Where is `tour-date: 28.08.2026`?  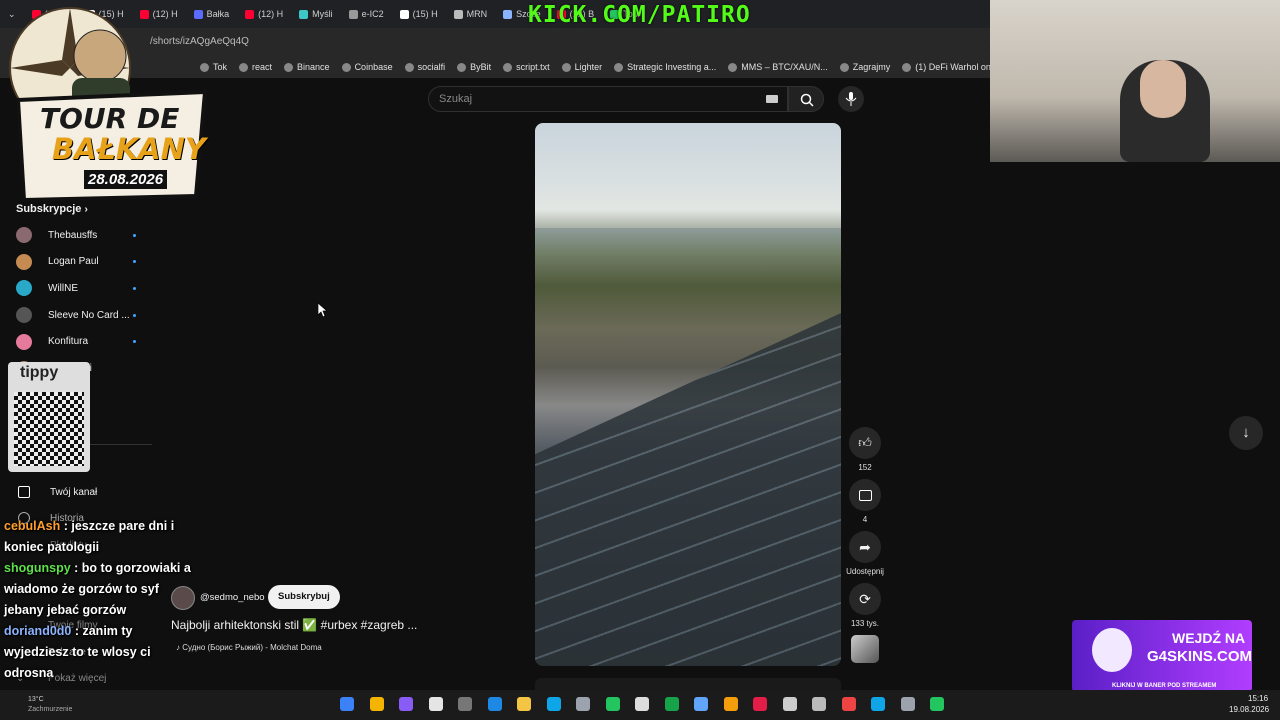 tour-date: 28.08.2026 is located at coordinates (126, 179).